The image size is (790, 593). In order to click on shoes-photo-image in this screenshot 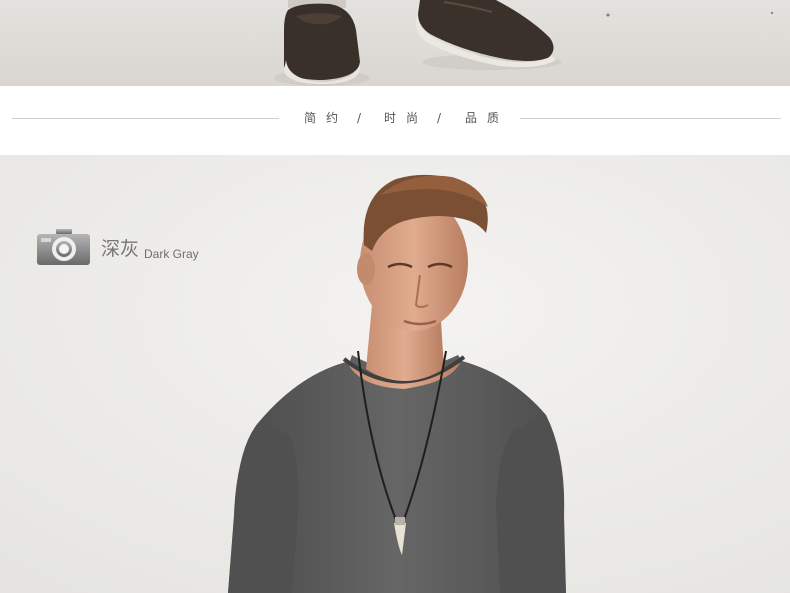, I will do `click(395, 43)`.